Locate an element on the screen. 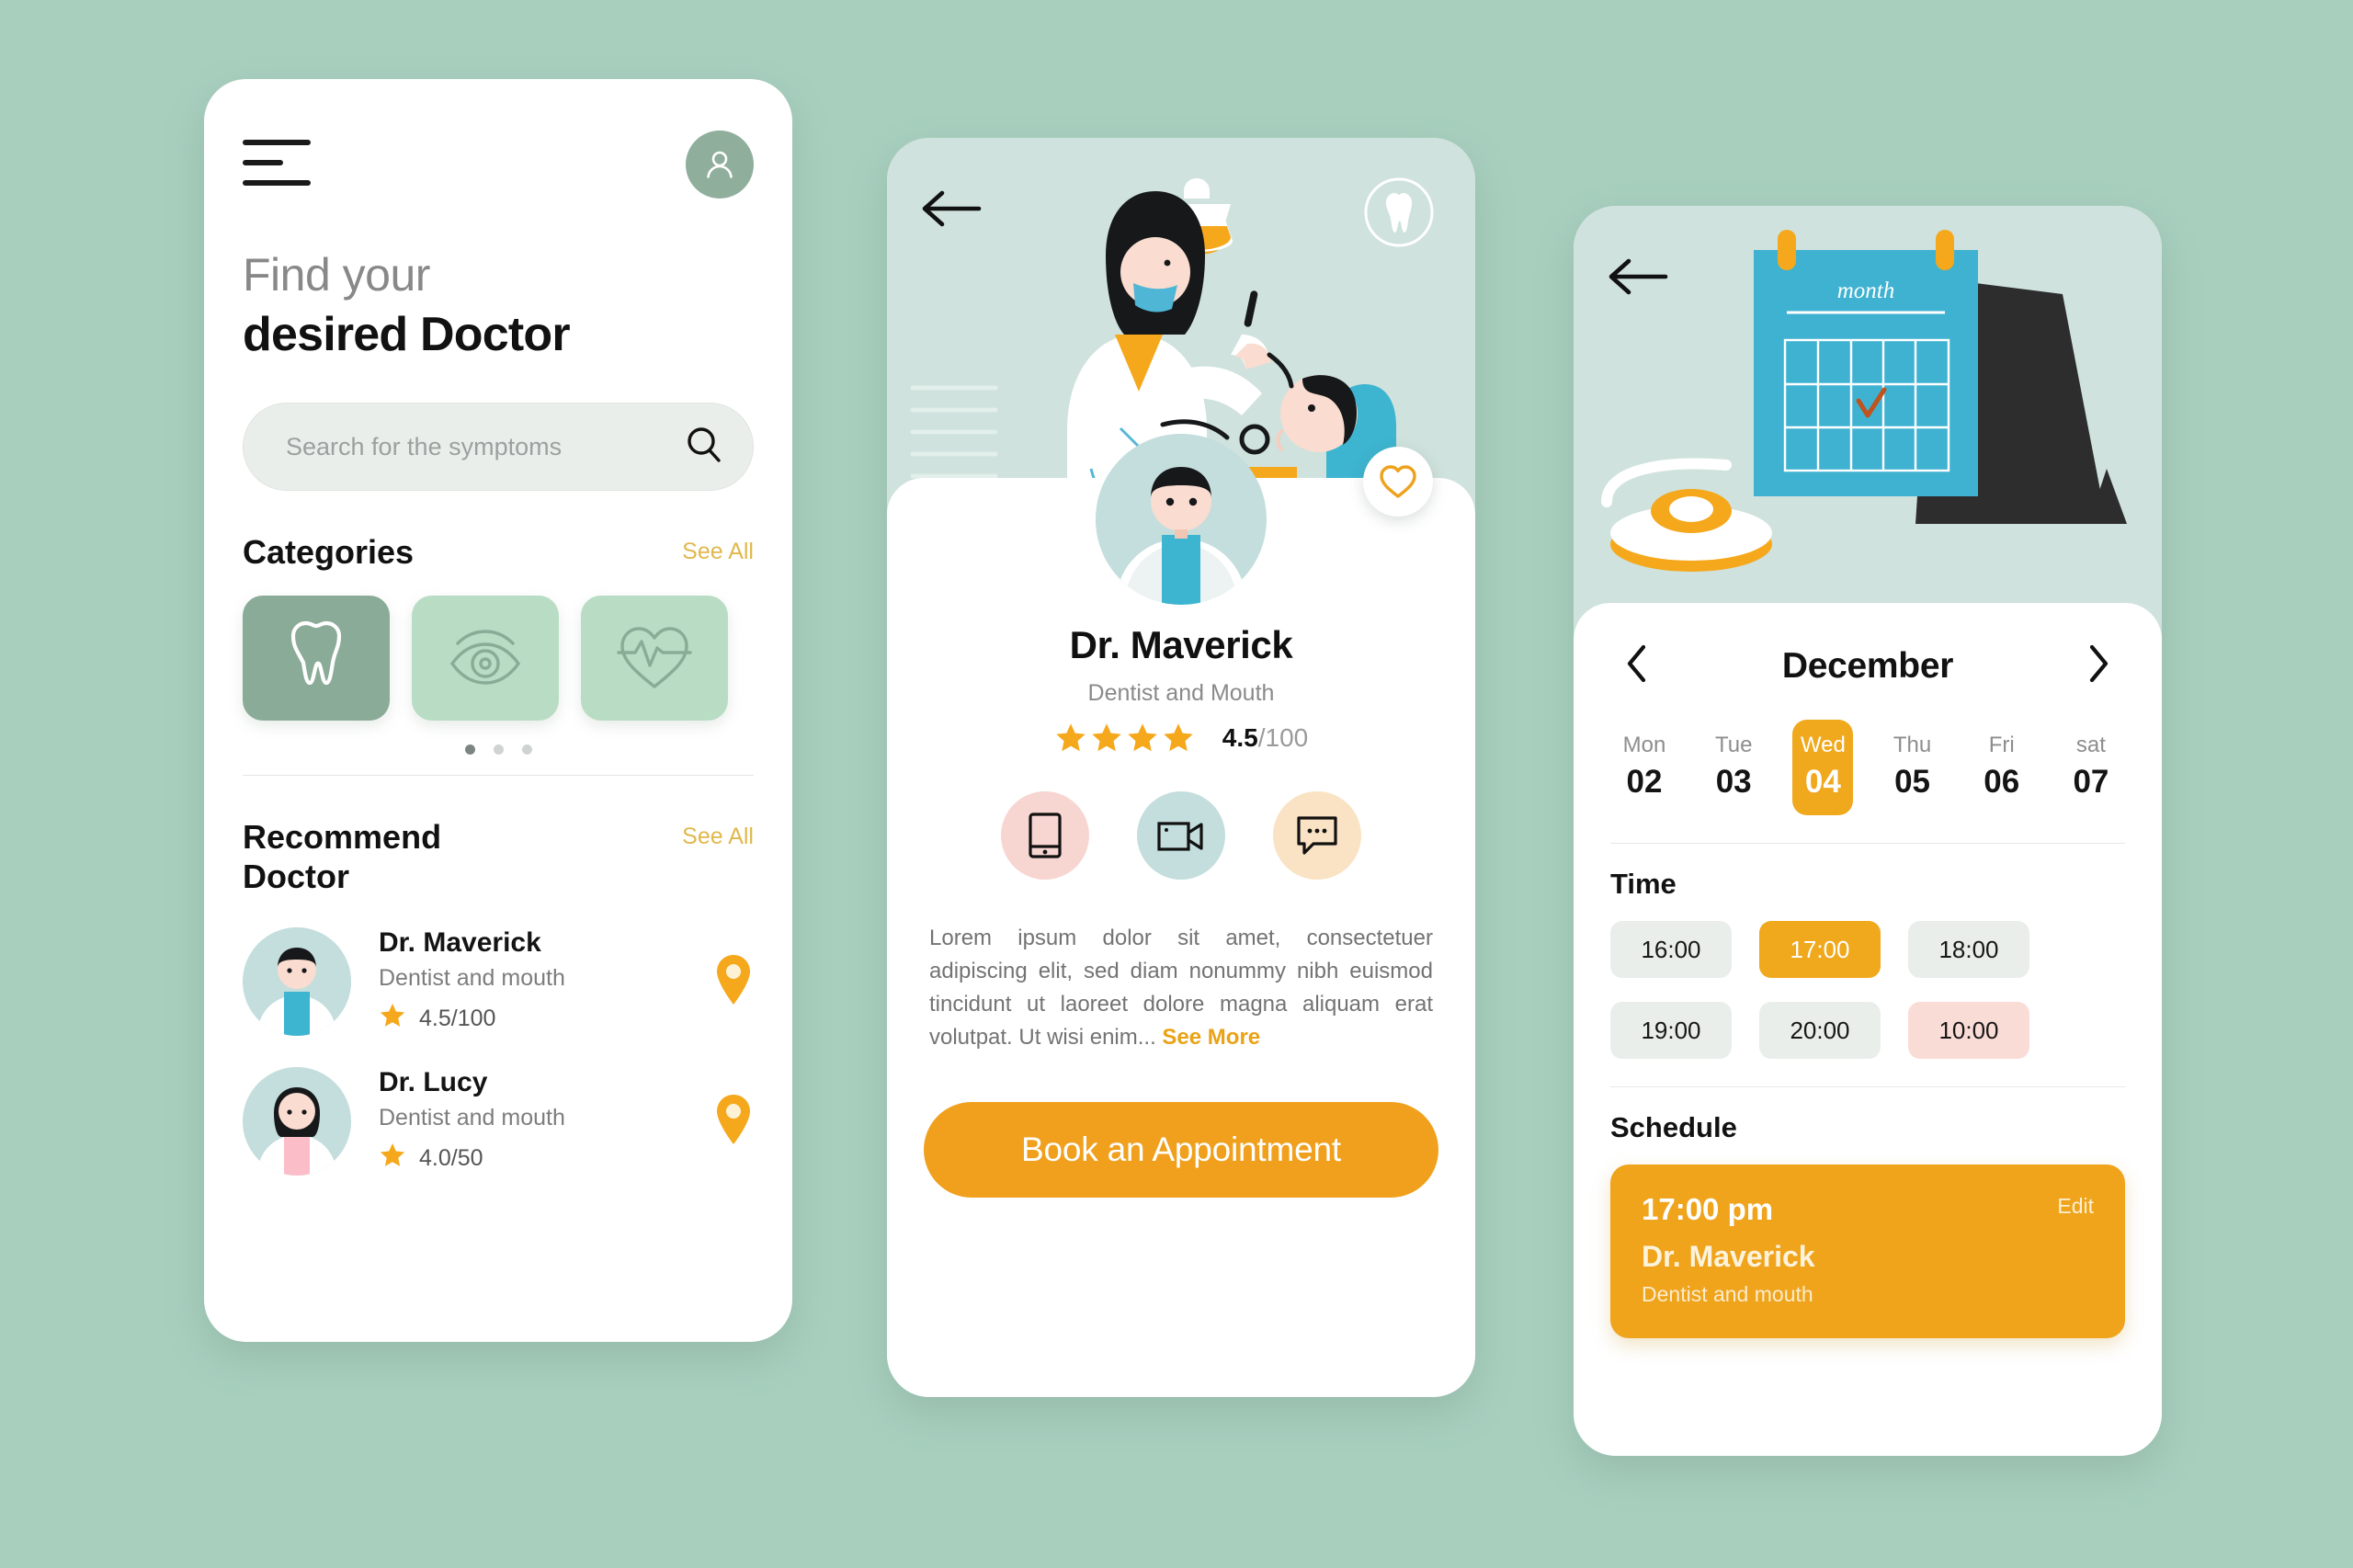  see-more-link: See More is located at coordinates (1211, 1037).